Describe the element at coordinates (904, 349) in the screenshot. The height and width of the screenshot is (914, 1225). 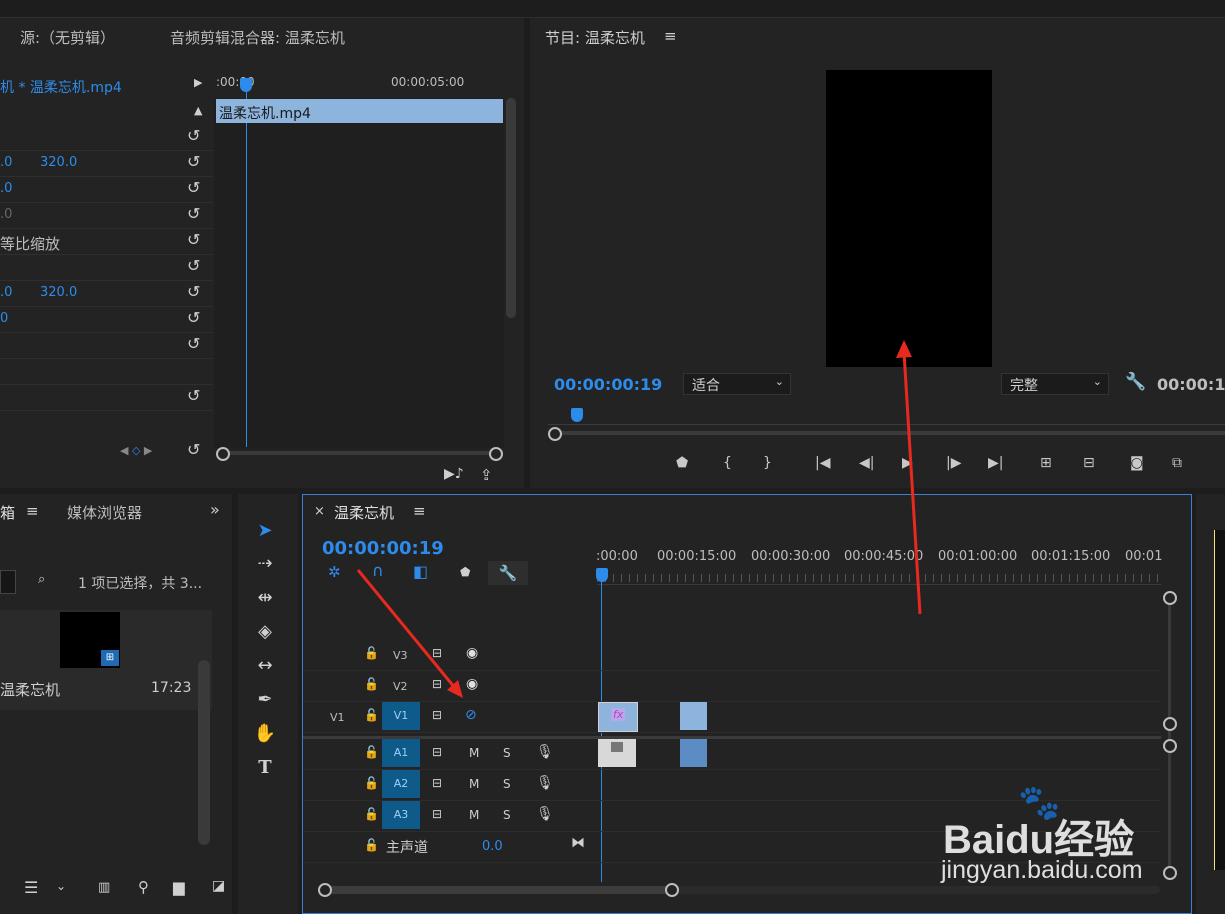
I see `arrow-head-up` at that location.